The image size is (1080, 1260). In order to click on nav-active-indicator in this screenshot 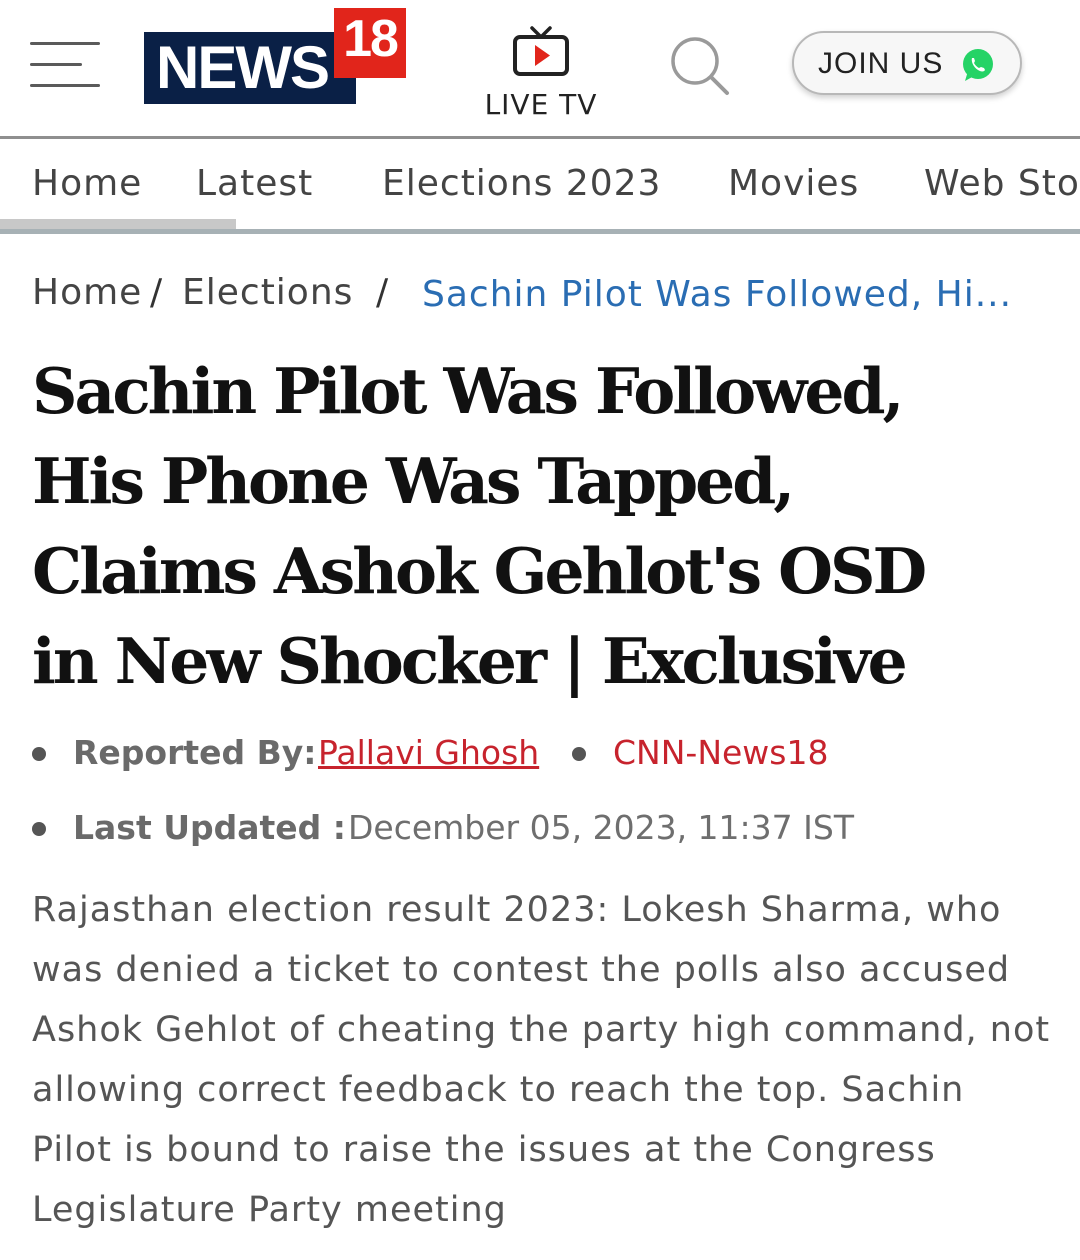, I will do `click(118, 224)`.